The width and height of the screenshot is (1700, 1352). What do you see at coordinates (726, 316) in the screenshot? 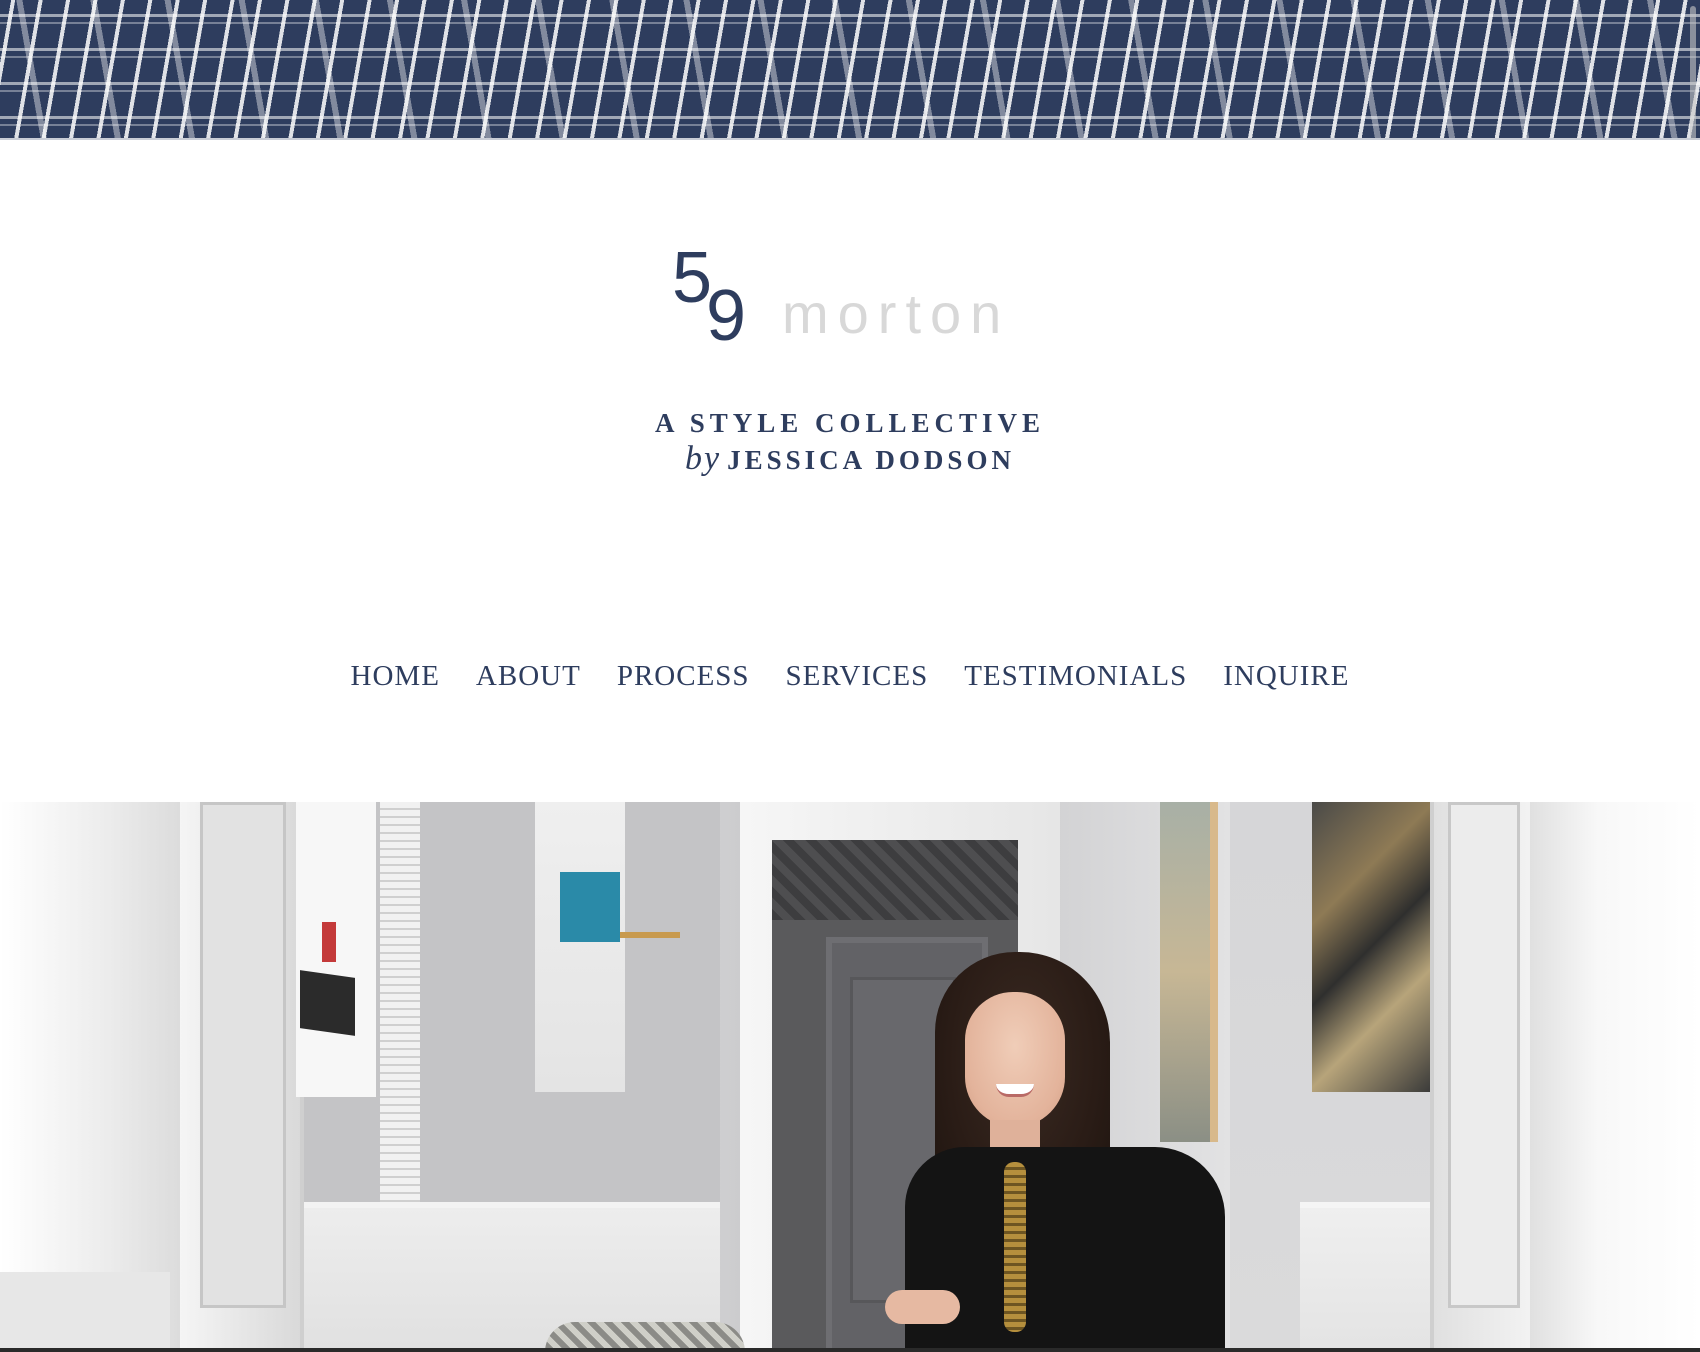
I see `logo-number-nine: 9` at bounding box center [726, 316].